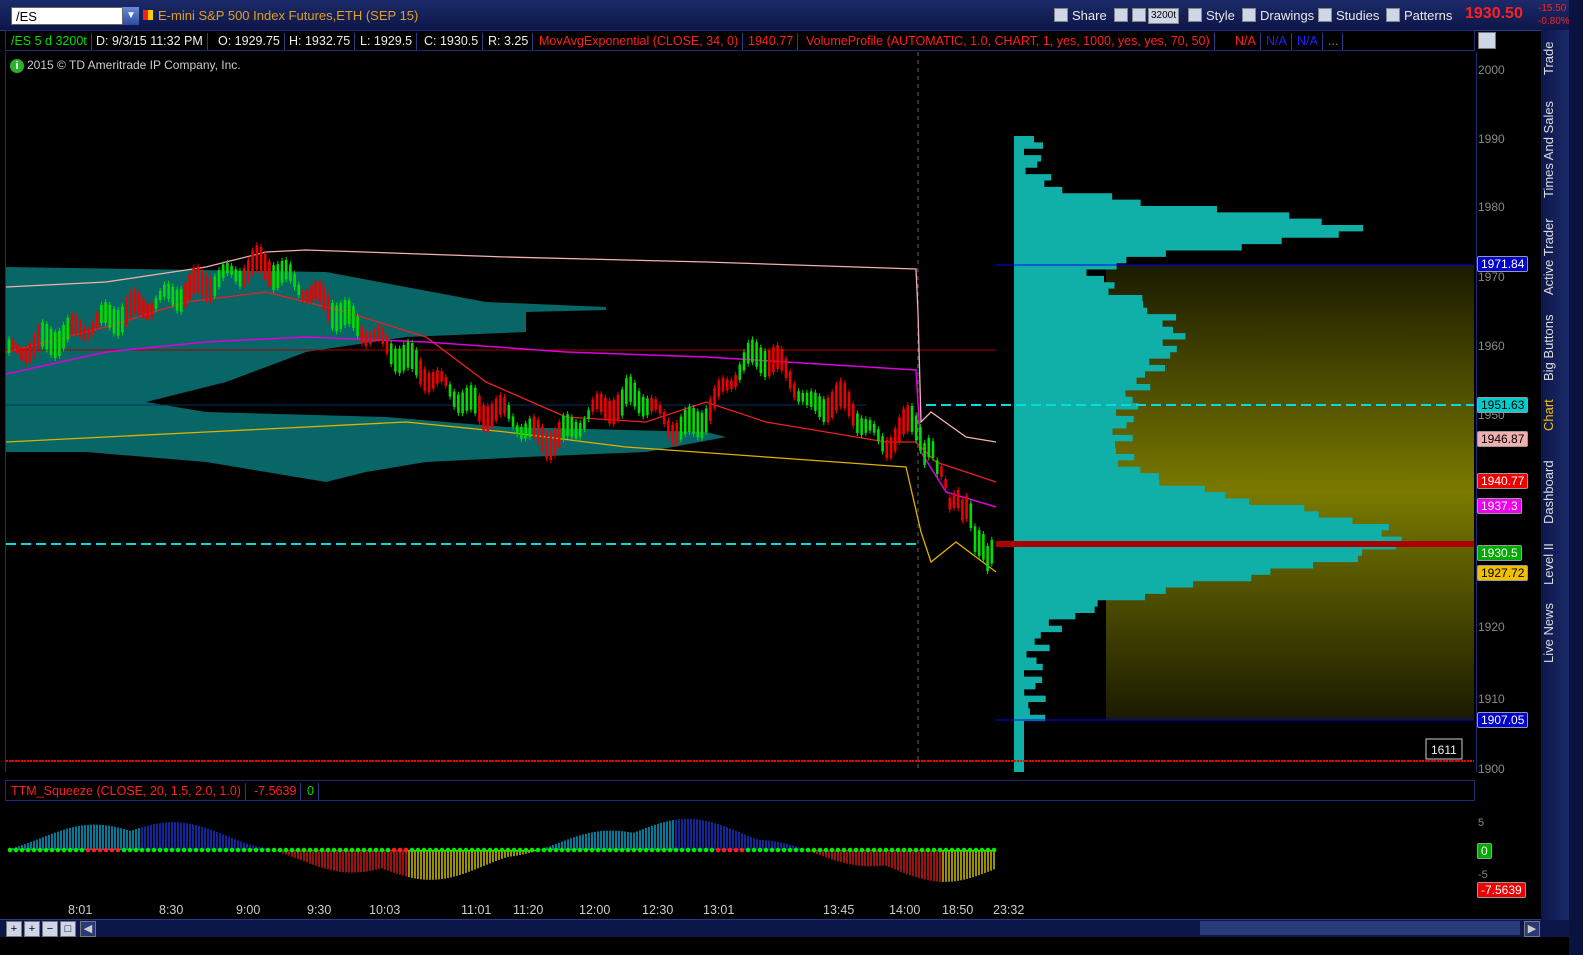 The image size is (1583, 955). What do you see at coordinates (1080, 15) in the screenshot?
I see `share-button: Share` at bounding box center [1080, 15].